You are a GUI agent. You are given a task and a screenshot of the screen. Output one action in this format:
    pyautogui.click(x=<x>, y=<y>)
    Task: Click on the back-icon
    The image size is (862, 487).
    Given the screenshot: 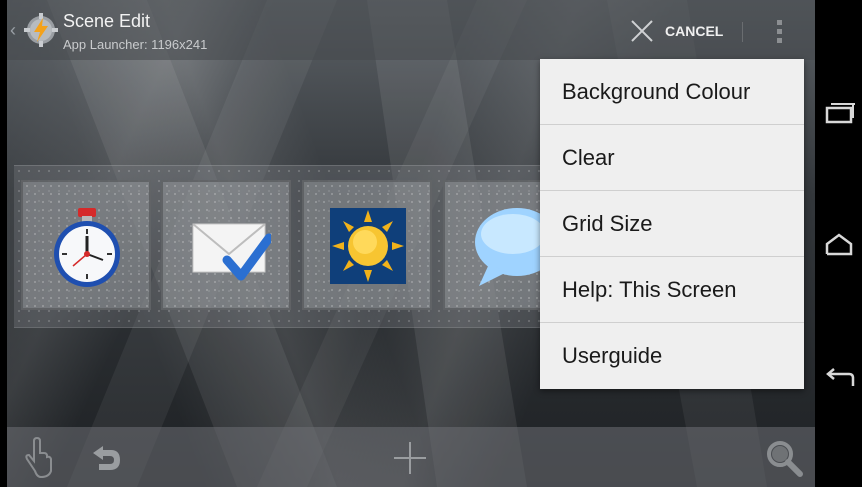 What is the action you would take?
    pyautogui.click(x=839, y=379)
    